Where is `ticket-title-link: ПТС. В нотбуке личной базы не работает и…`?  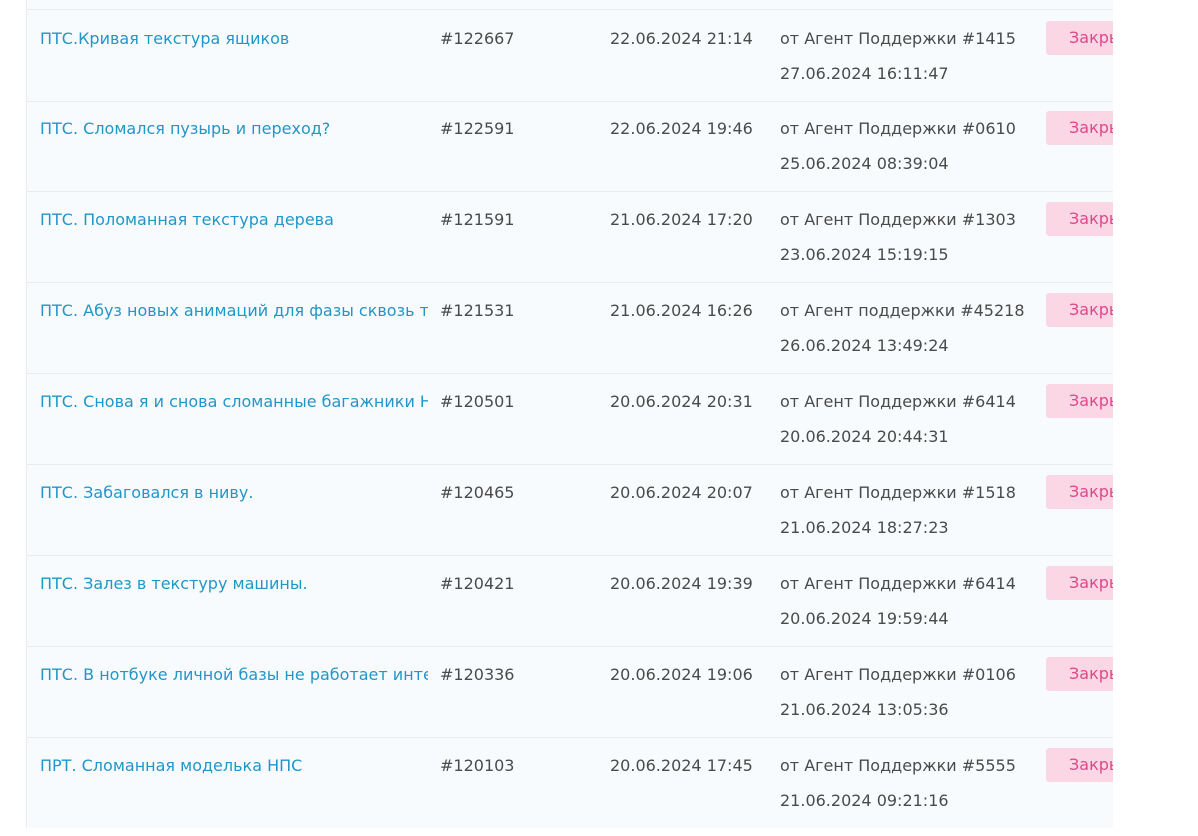 ticket-title-link: ПТС. В нотбуке личной базы не работает и… is located at coordinates (234, 675).